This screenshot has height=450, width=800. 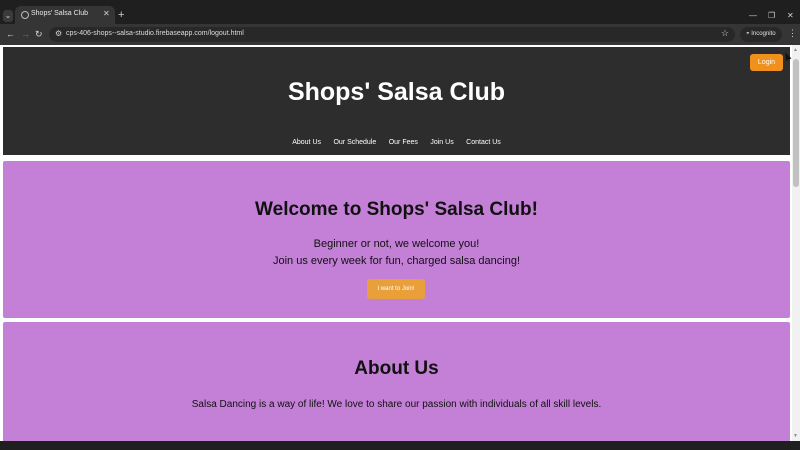 What do you see at coordinates (748, 34) in the screenshot?
I see `incognito-icon: ◓` at bounding box center [748, 34].